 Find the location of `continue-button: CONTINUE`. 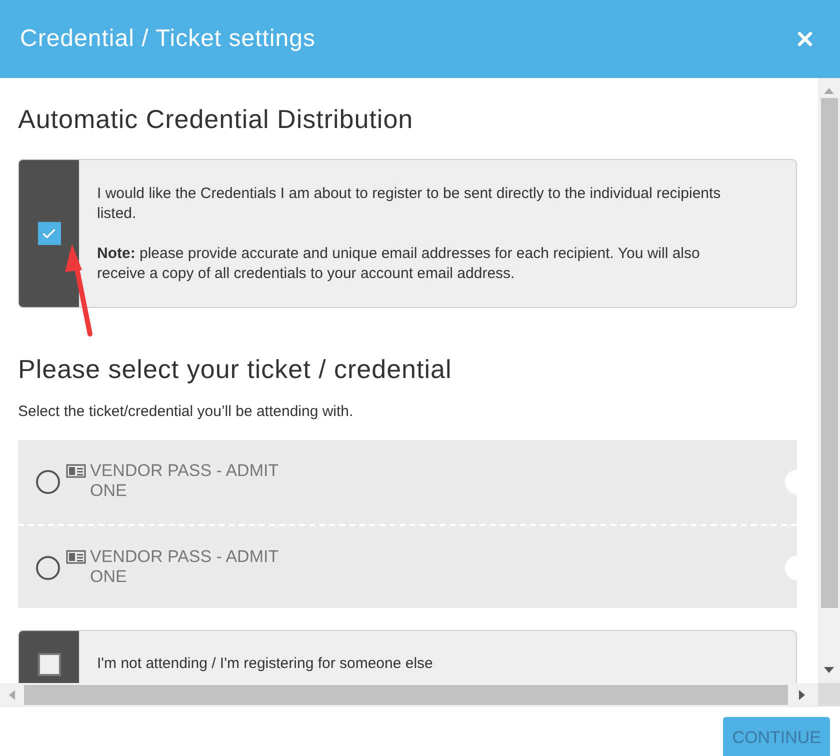

continue-button: CONTINUE is located at coordinates (776, 736).